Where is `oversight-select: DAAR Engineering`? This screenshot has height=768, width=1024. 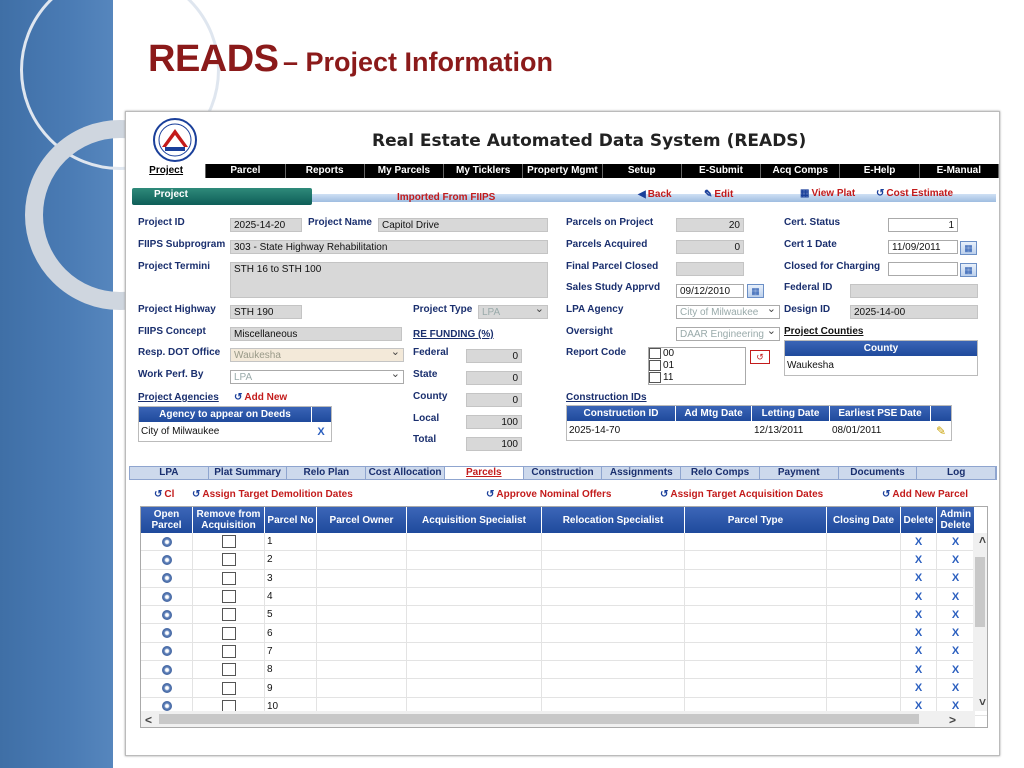
oversight-select: DAAR Engineering is located at coordinates (728, 334).